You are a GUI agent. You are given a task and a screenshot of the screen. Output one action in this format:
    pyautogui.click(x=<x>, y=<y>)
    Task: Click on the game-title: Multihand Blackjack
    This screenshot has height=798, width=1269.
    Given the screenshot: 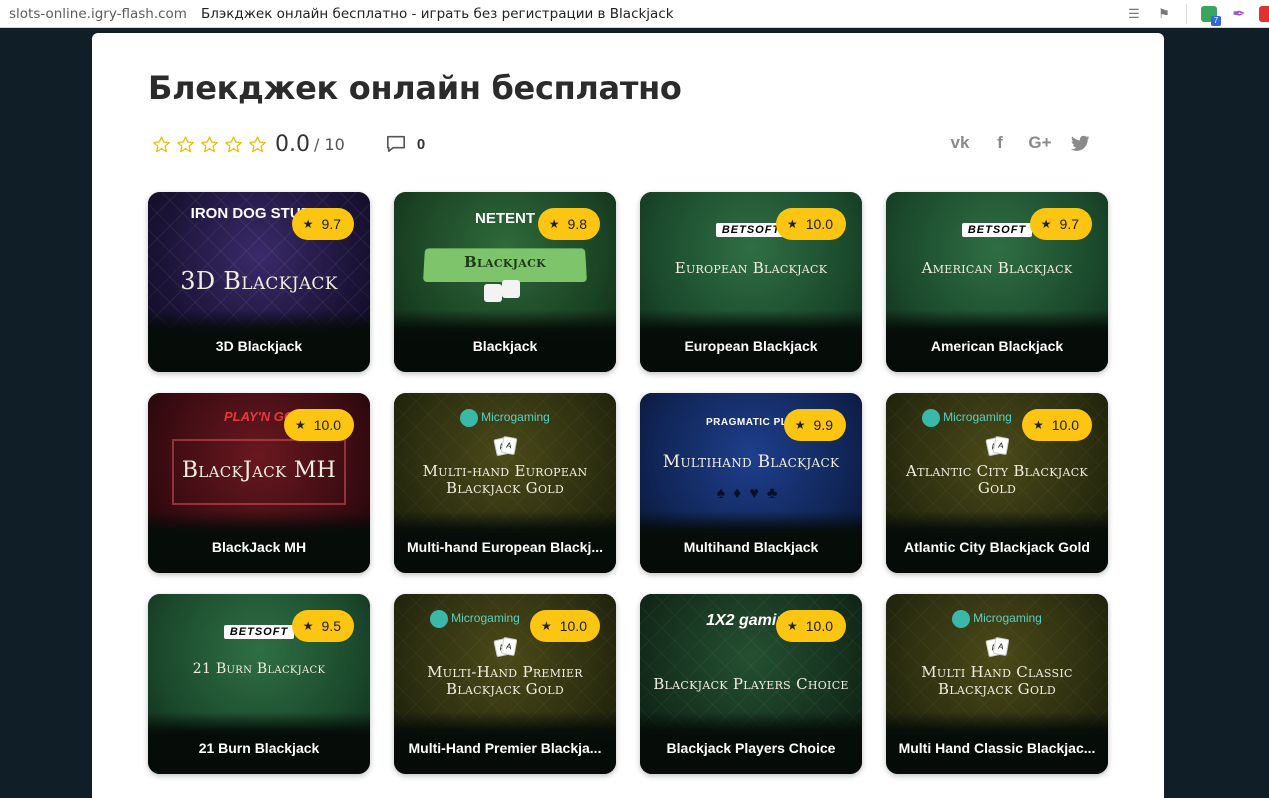 What is the action you would take?
    pyautogui.click(x=751, y=547)
    